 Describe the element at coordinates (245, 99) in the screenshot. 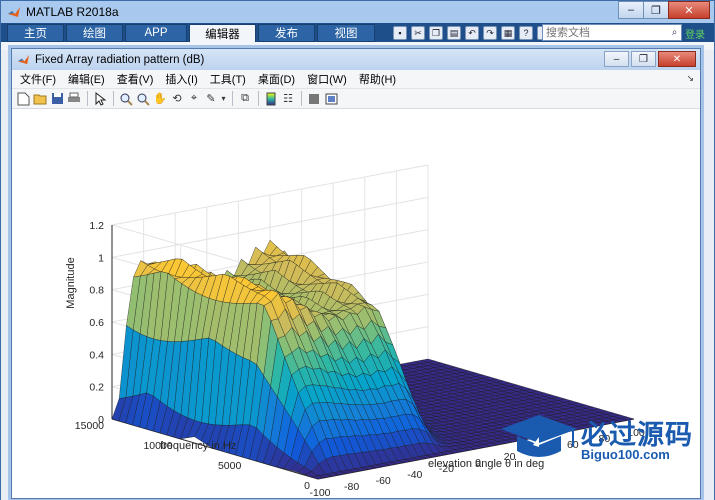

I see `link-plot-icon: ⧉` at that location.